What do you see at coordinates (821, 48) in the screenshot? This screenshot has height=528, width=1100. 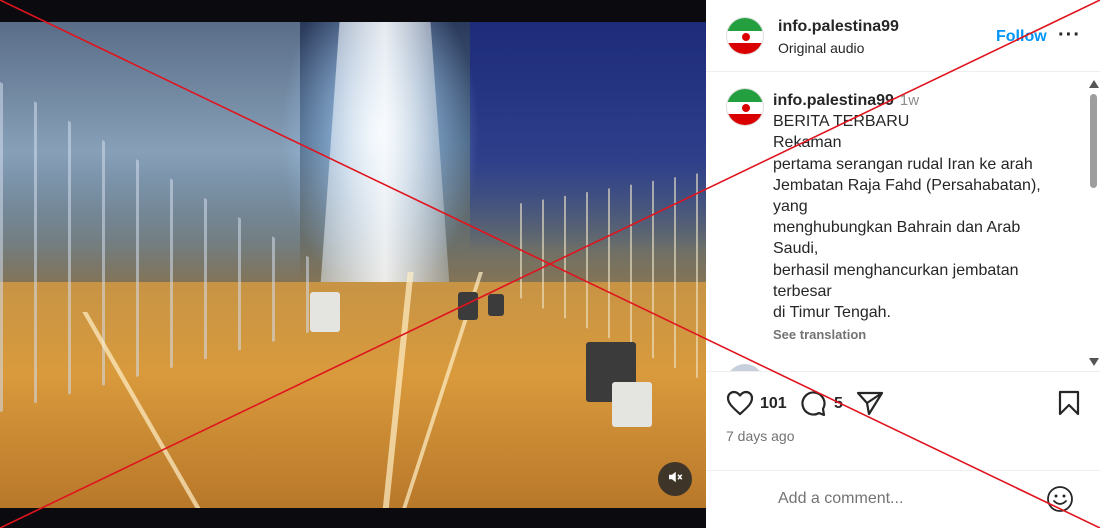 I see `audio-label: Original audio` at bounding box center [821, 48].